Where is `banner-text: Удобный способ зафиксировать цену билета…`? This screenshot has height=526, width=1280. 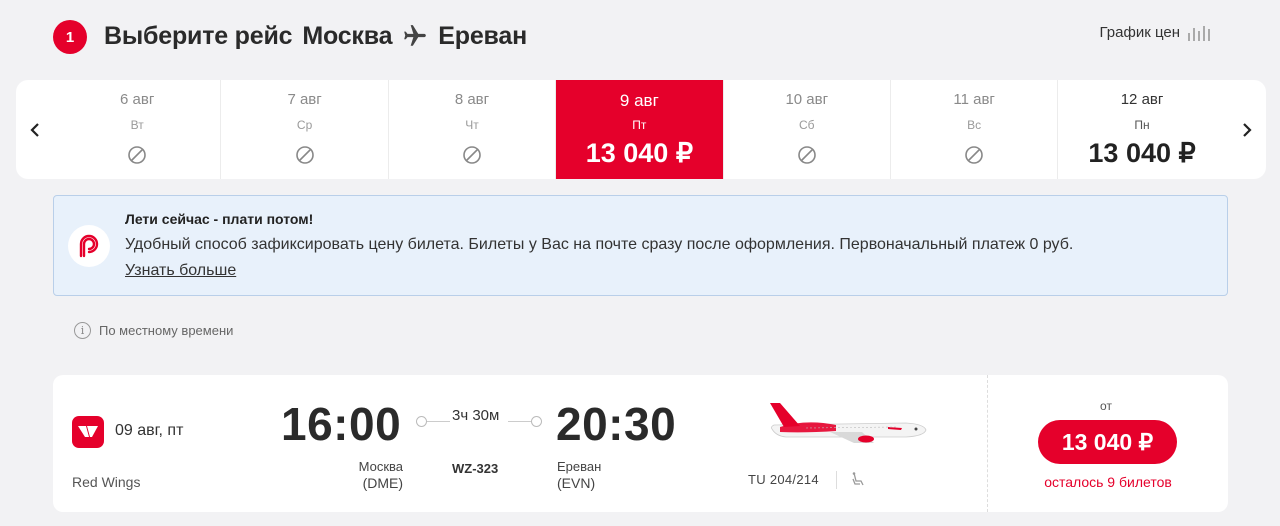 banner-text: Удобный способ зафиксировать цену билета… is located at coordinates (599, 244).